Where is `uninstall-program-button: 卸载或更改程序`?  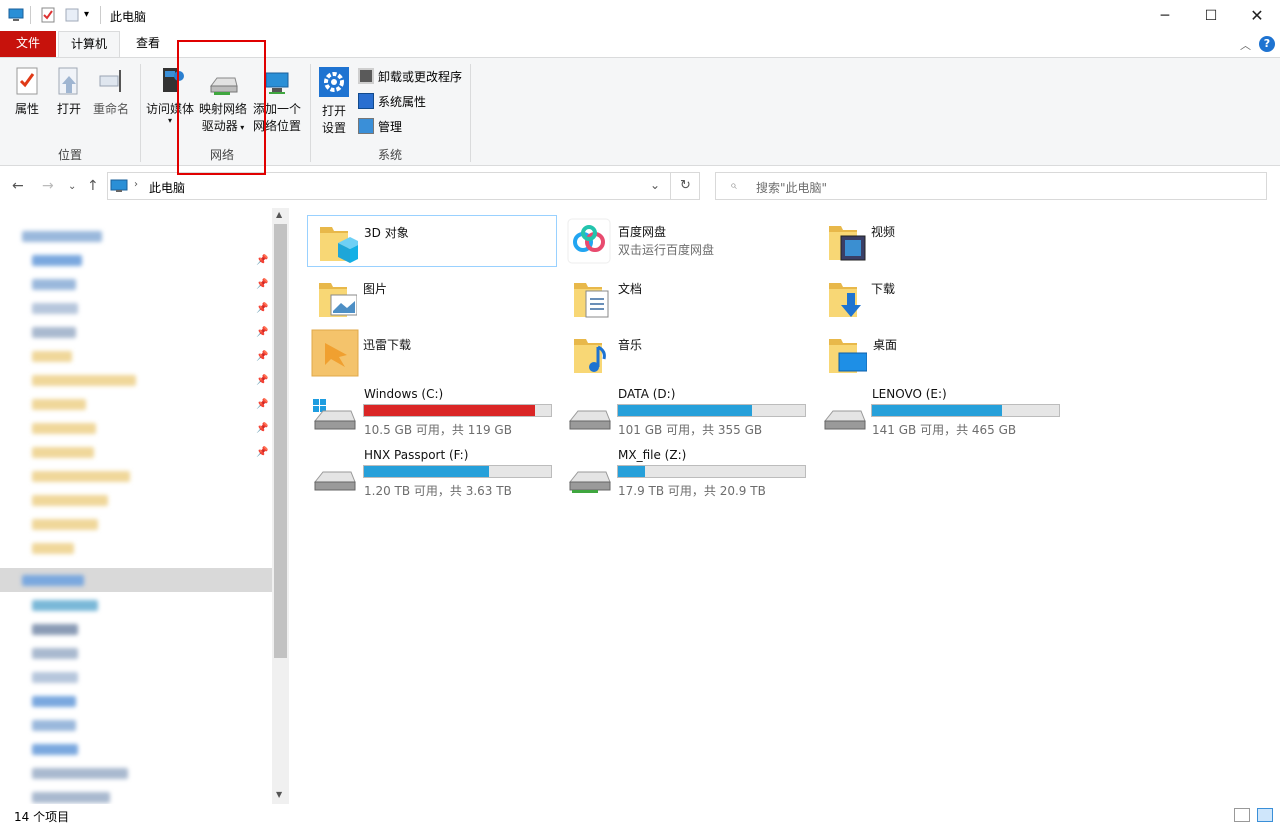
uninstall-program-button: 卸载或更改程序 is located at coordinates (410, 76).